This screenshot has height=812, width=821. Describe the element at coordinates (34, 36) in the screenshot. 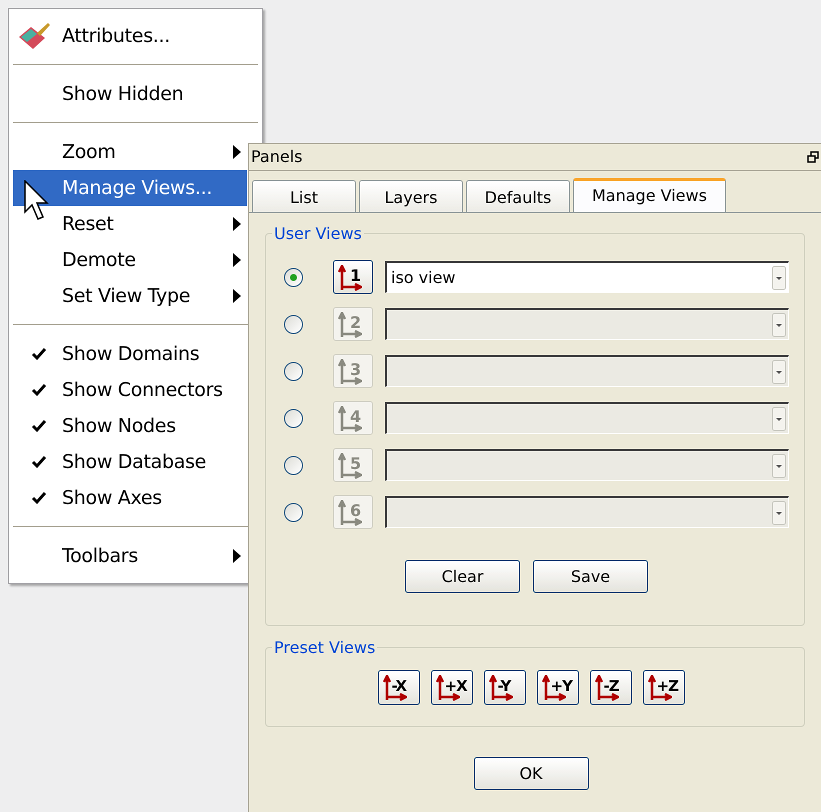

I see `paint-brush-icon` at that location.